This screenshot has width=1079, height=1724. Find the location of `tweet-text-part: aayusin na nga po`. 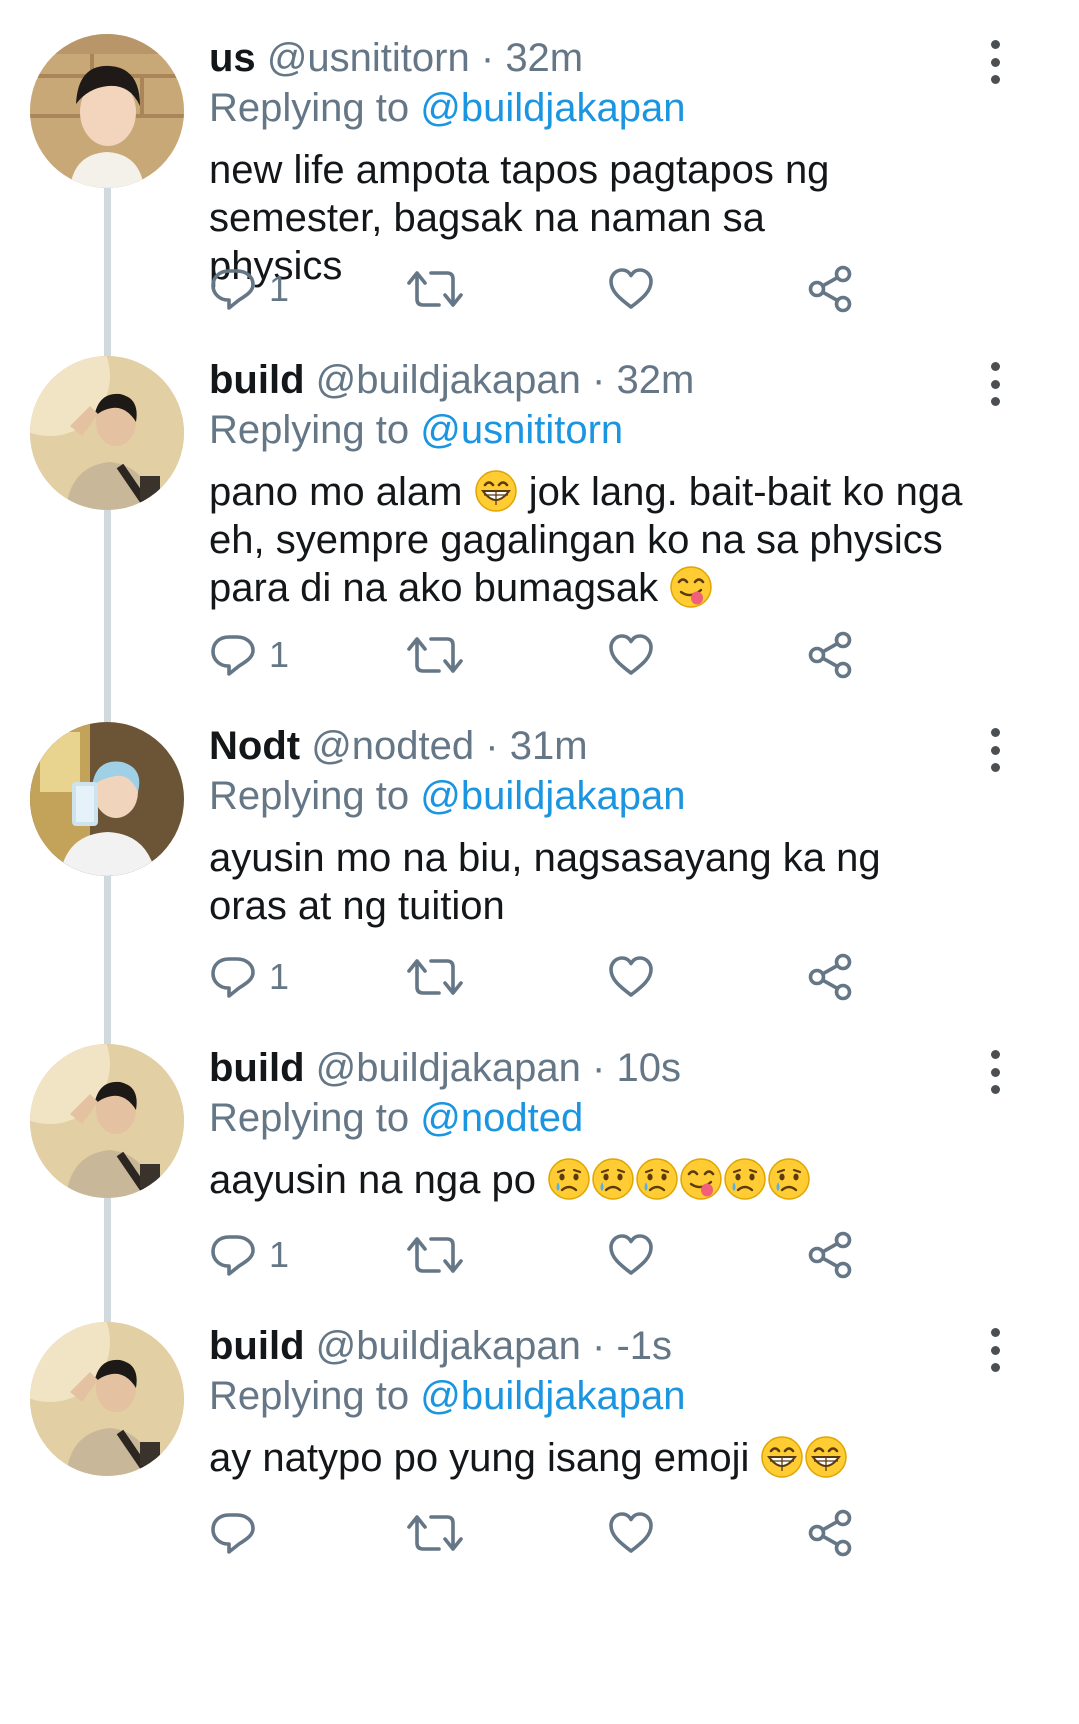

tweet-text-part: aayusin na nga po is located at coordinates (378, 1180).